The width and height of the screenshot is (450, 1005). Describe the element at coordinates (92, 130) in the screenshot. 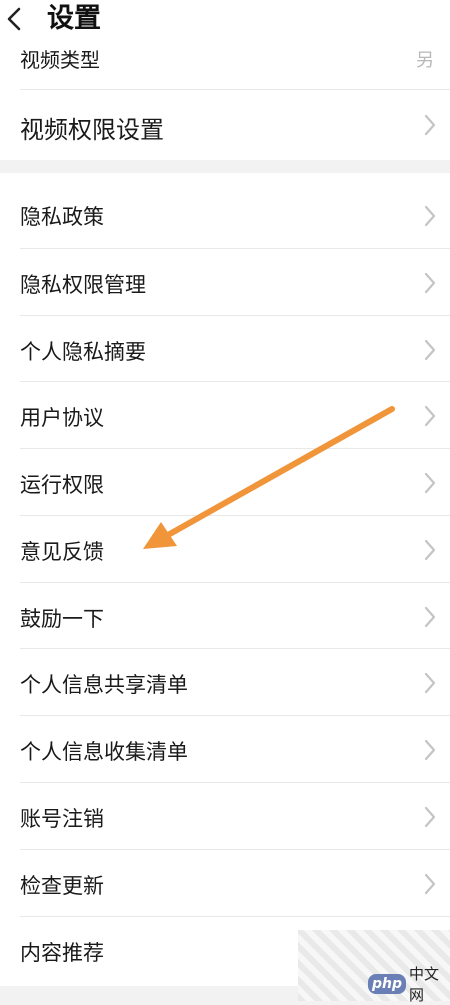

I see `settings-row-label: 视频权限设置` at that location.